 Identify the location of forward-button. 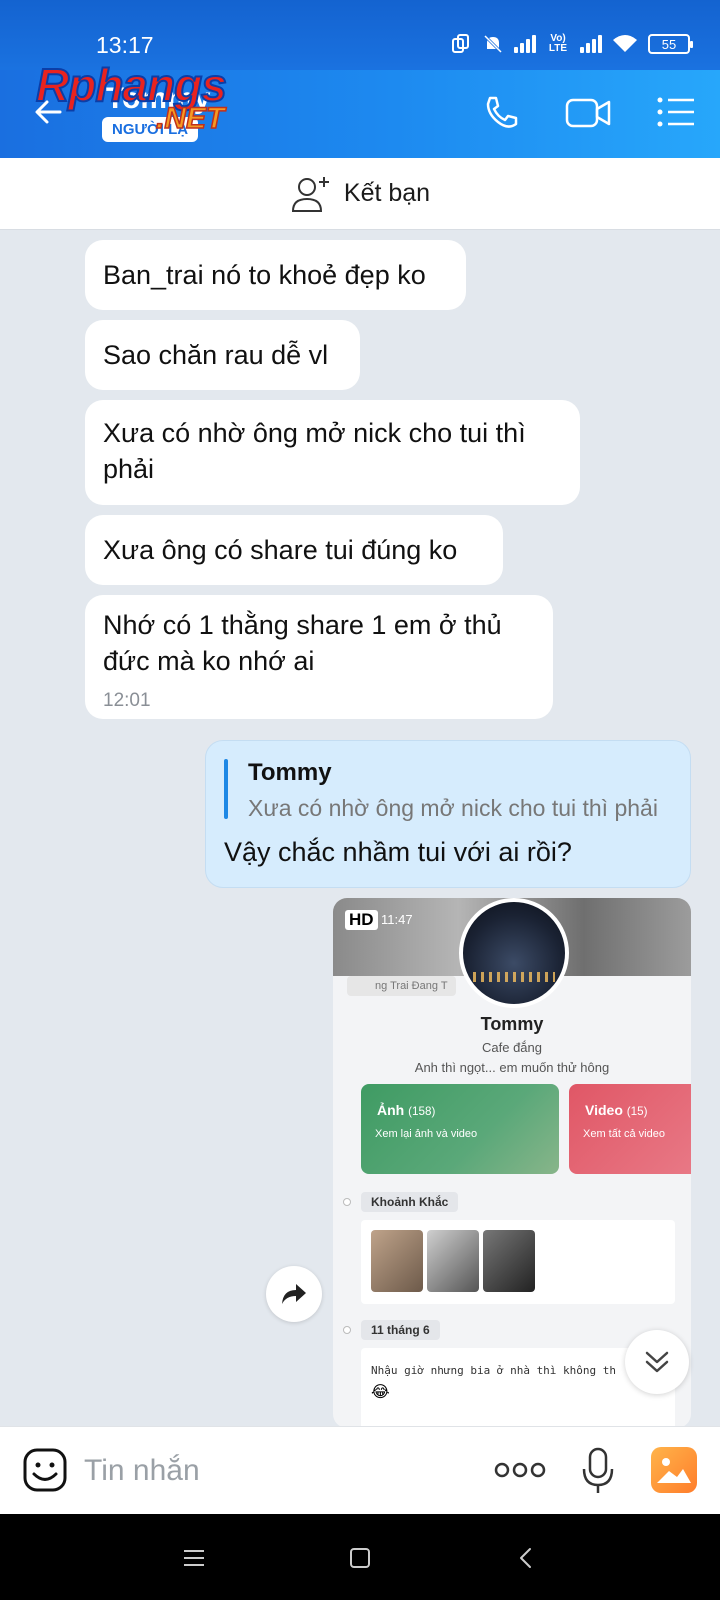
(294, 1294).